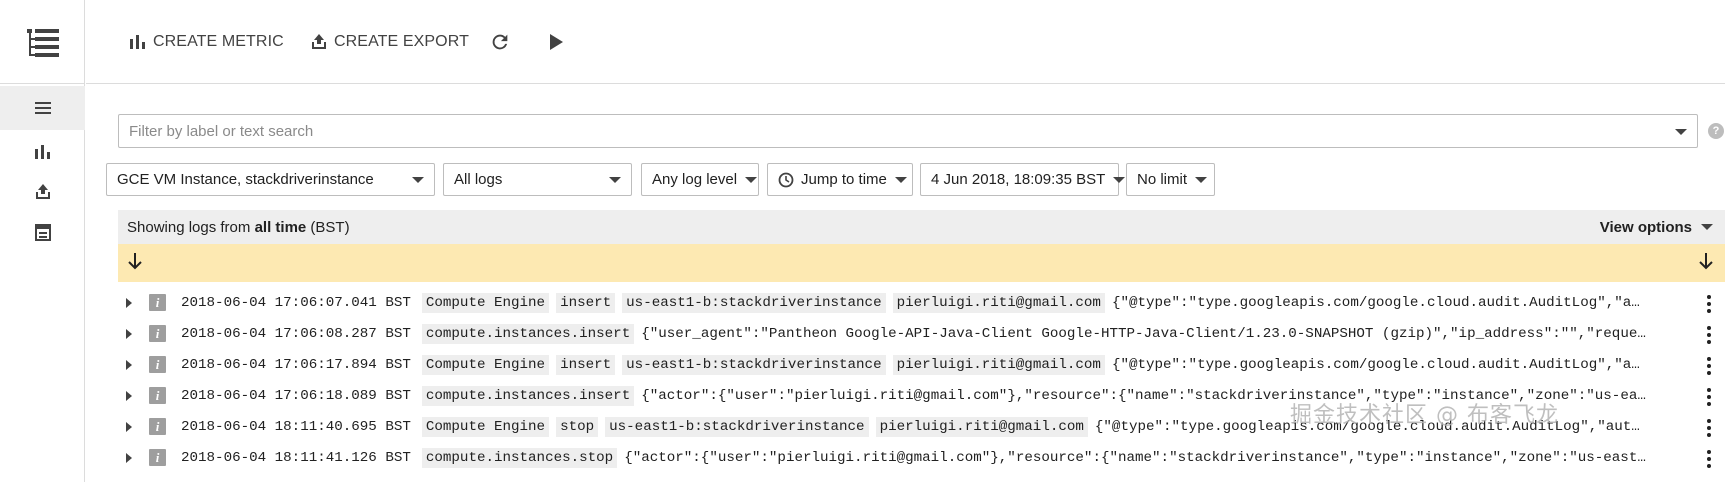 This screenshot has height=482, width=1725. I want to click on refresh-icon, so click(500, 42).